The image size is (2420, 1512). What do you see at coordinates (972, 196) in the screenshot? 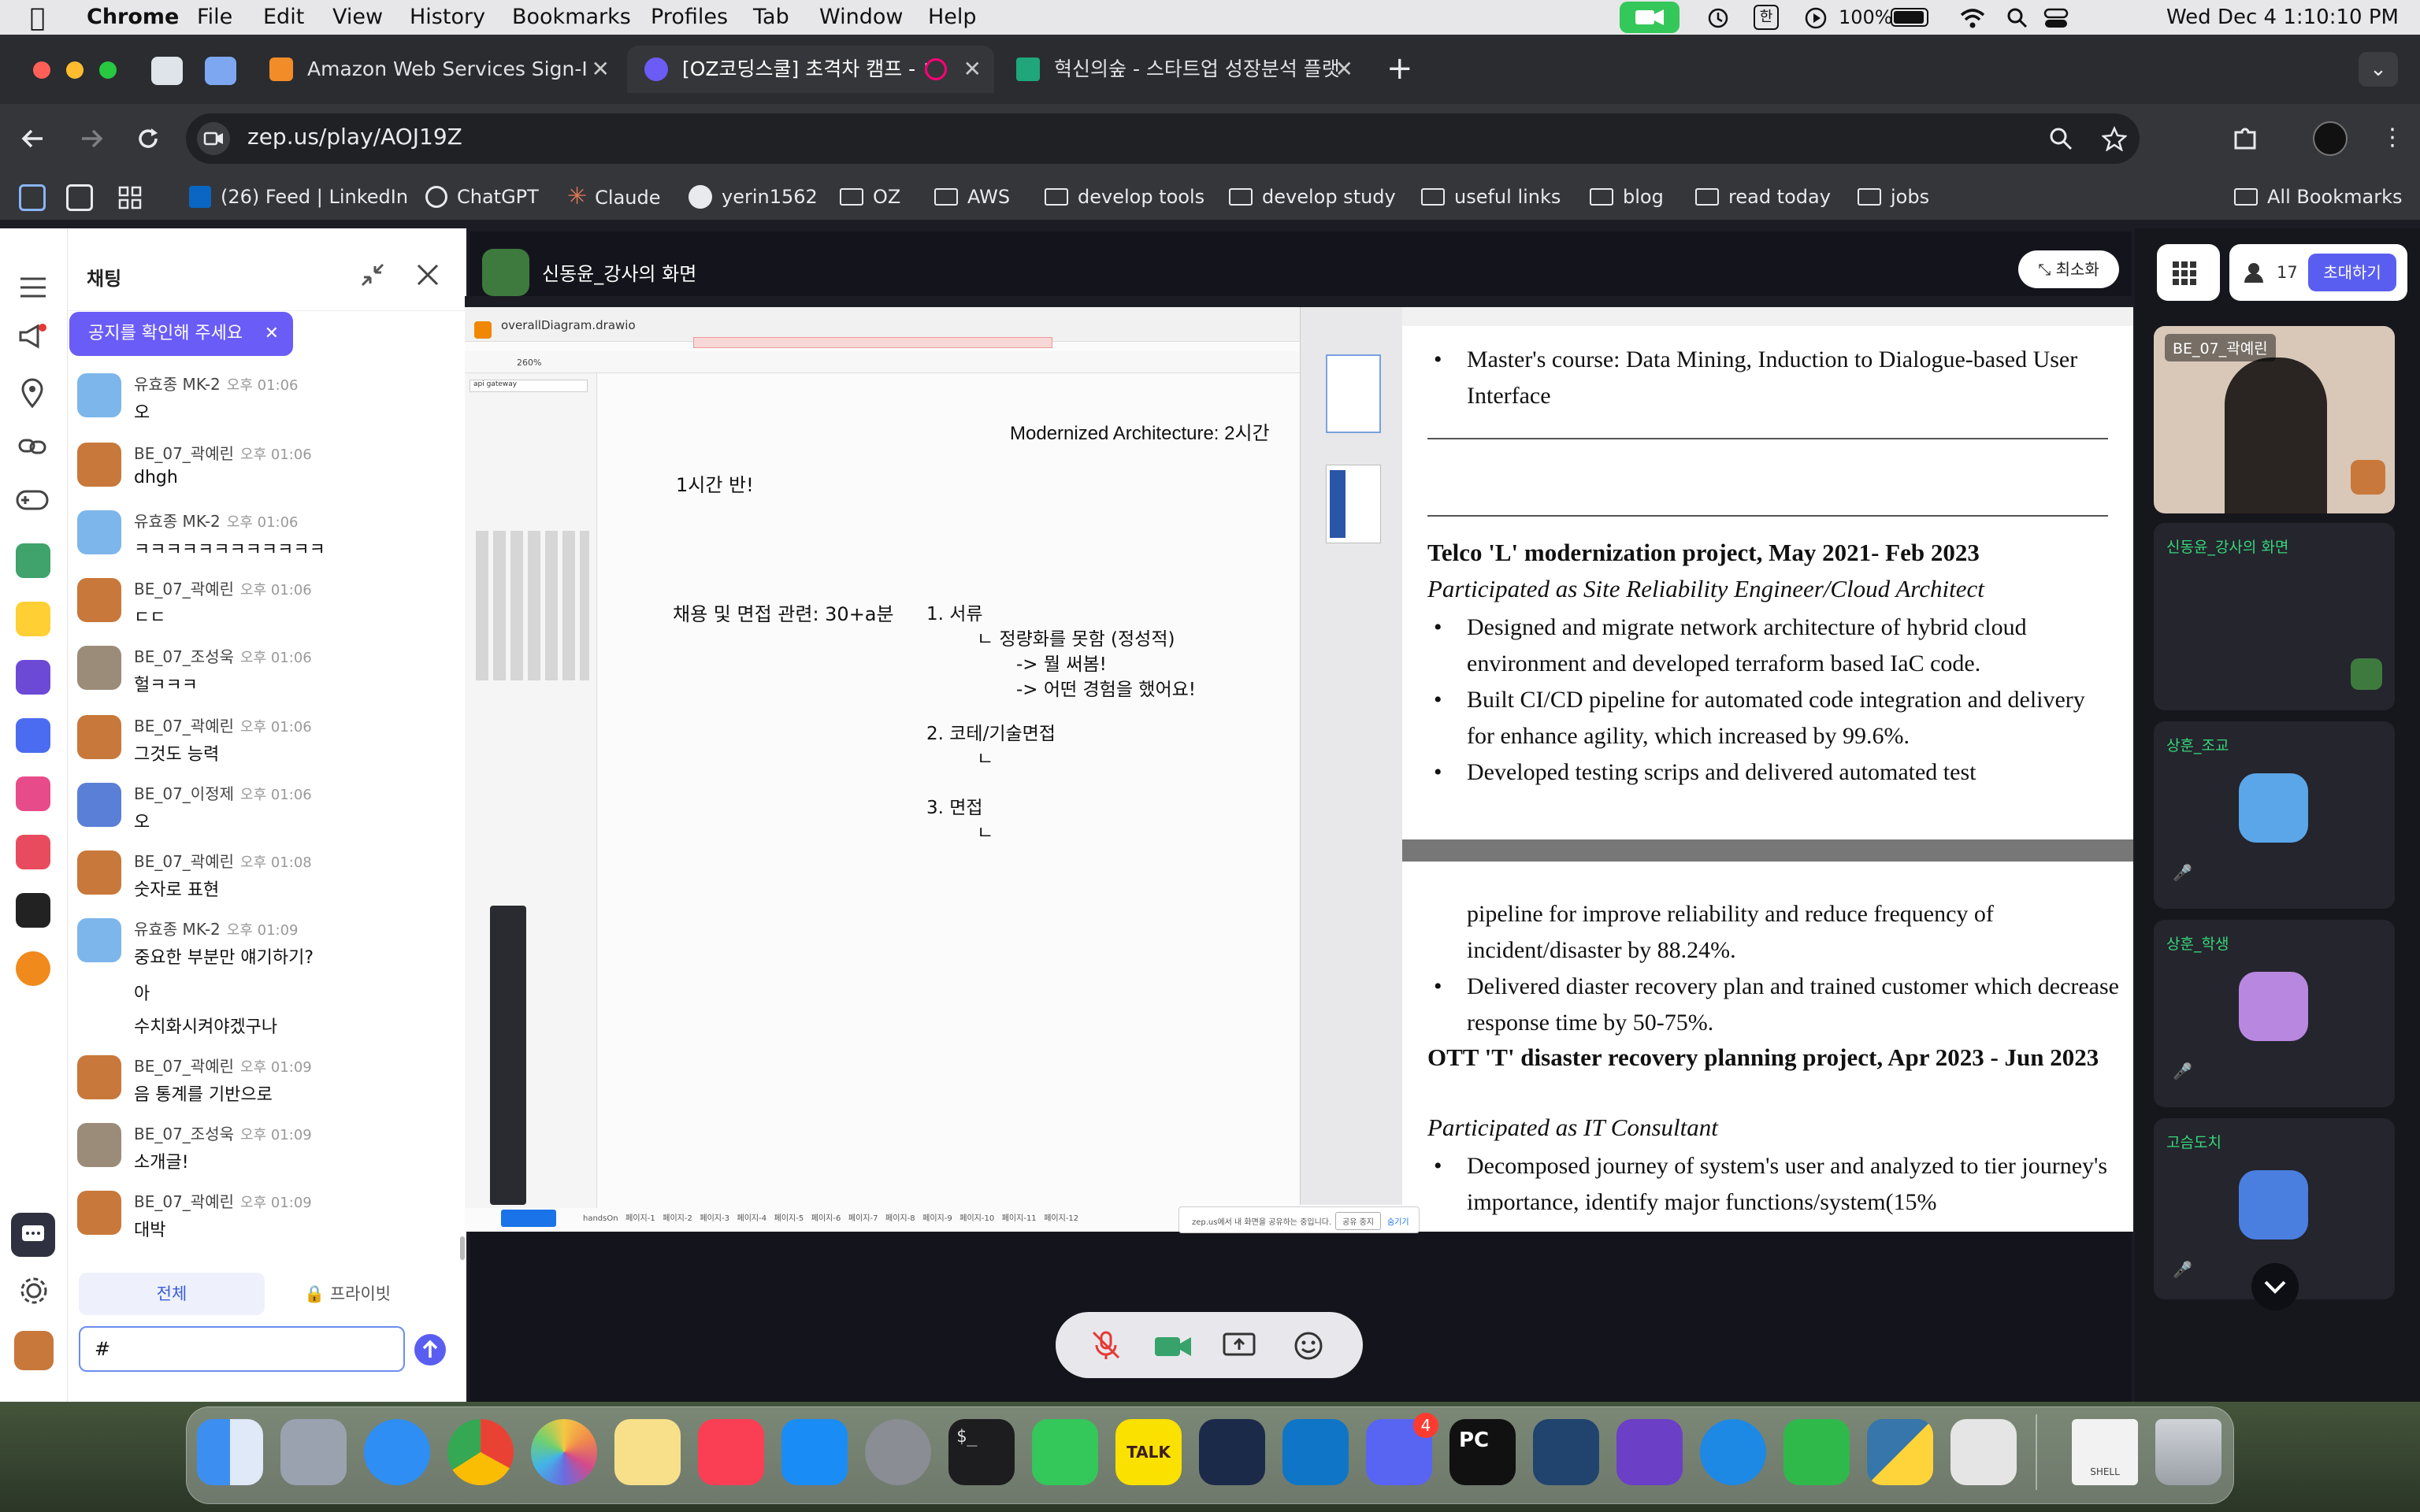
I see `bookmark-folder-aws: AWS` at bounding box center [972, 196].